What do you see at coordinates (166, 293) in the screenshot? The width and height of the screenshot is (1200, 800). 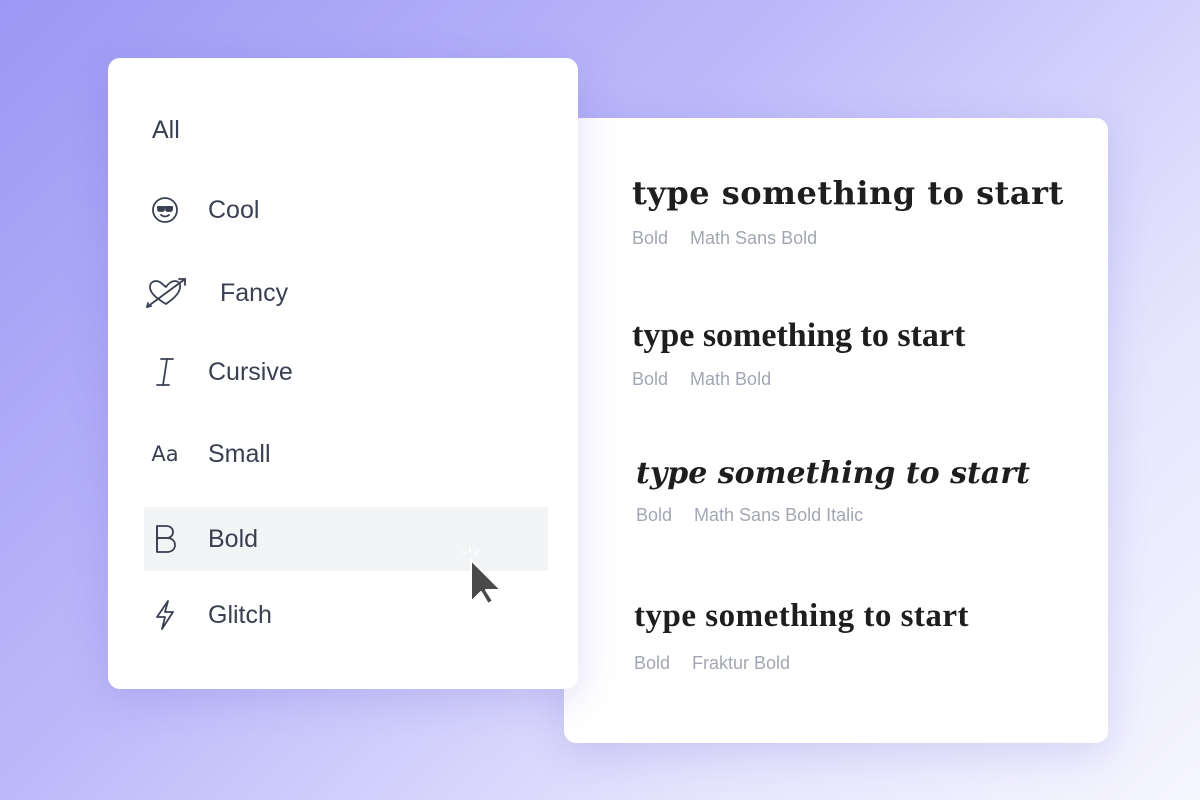 I see `heart-arrow-icon` at bounding box center [166, 293].